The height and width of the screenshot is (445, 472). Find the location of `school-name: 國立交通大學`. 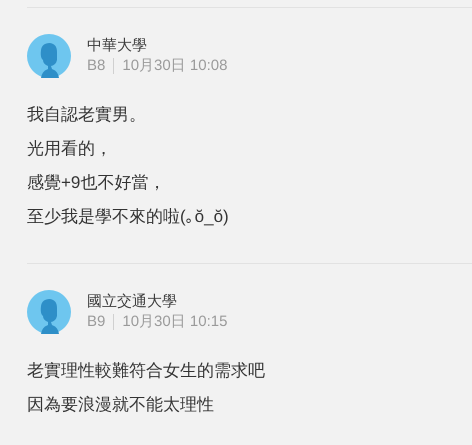

school-name: 國立交通大學 is located at coordinates (132, 302).